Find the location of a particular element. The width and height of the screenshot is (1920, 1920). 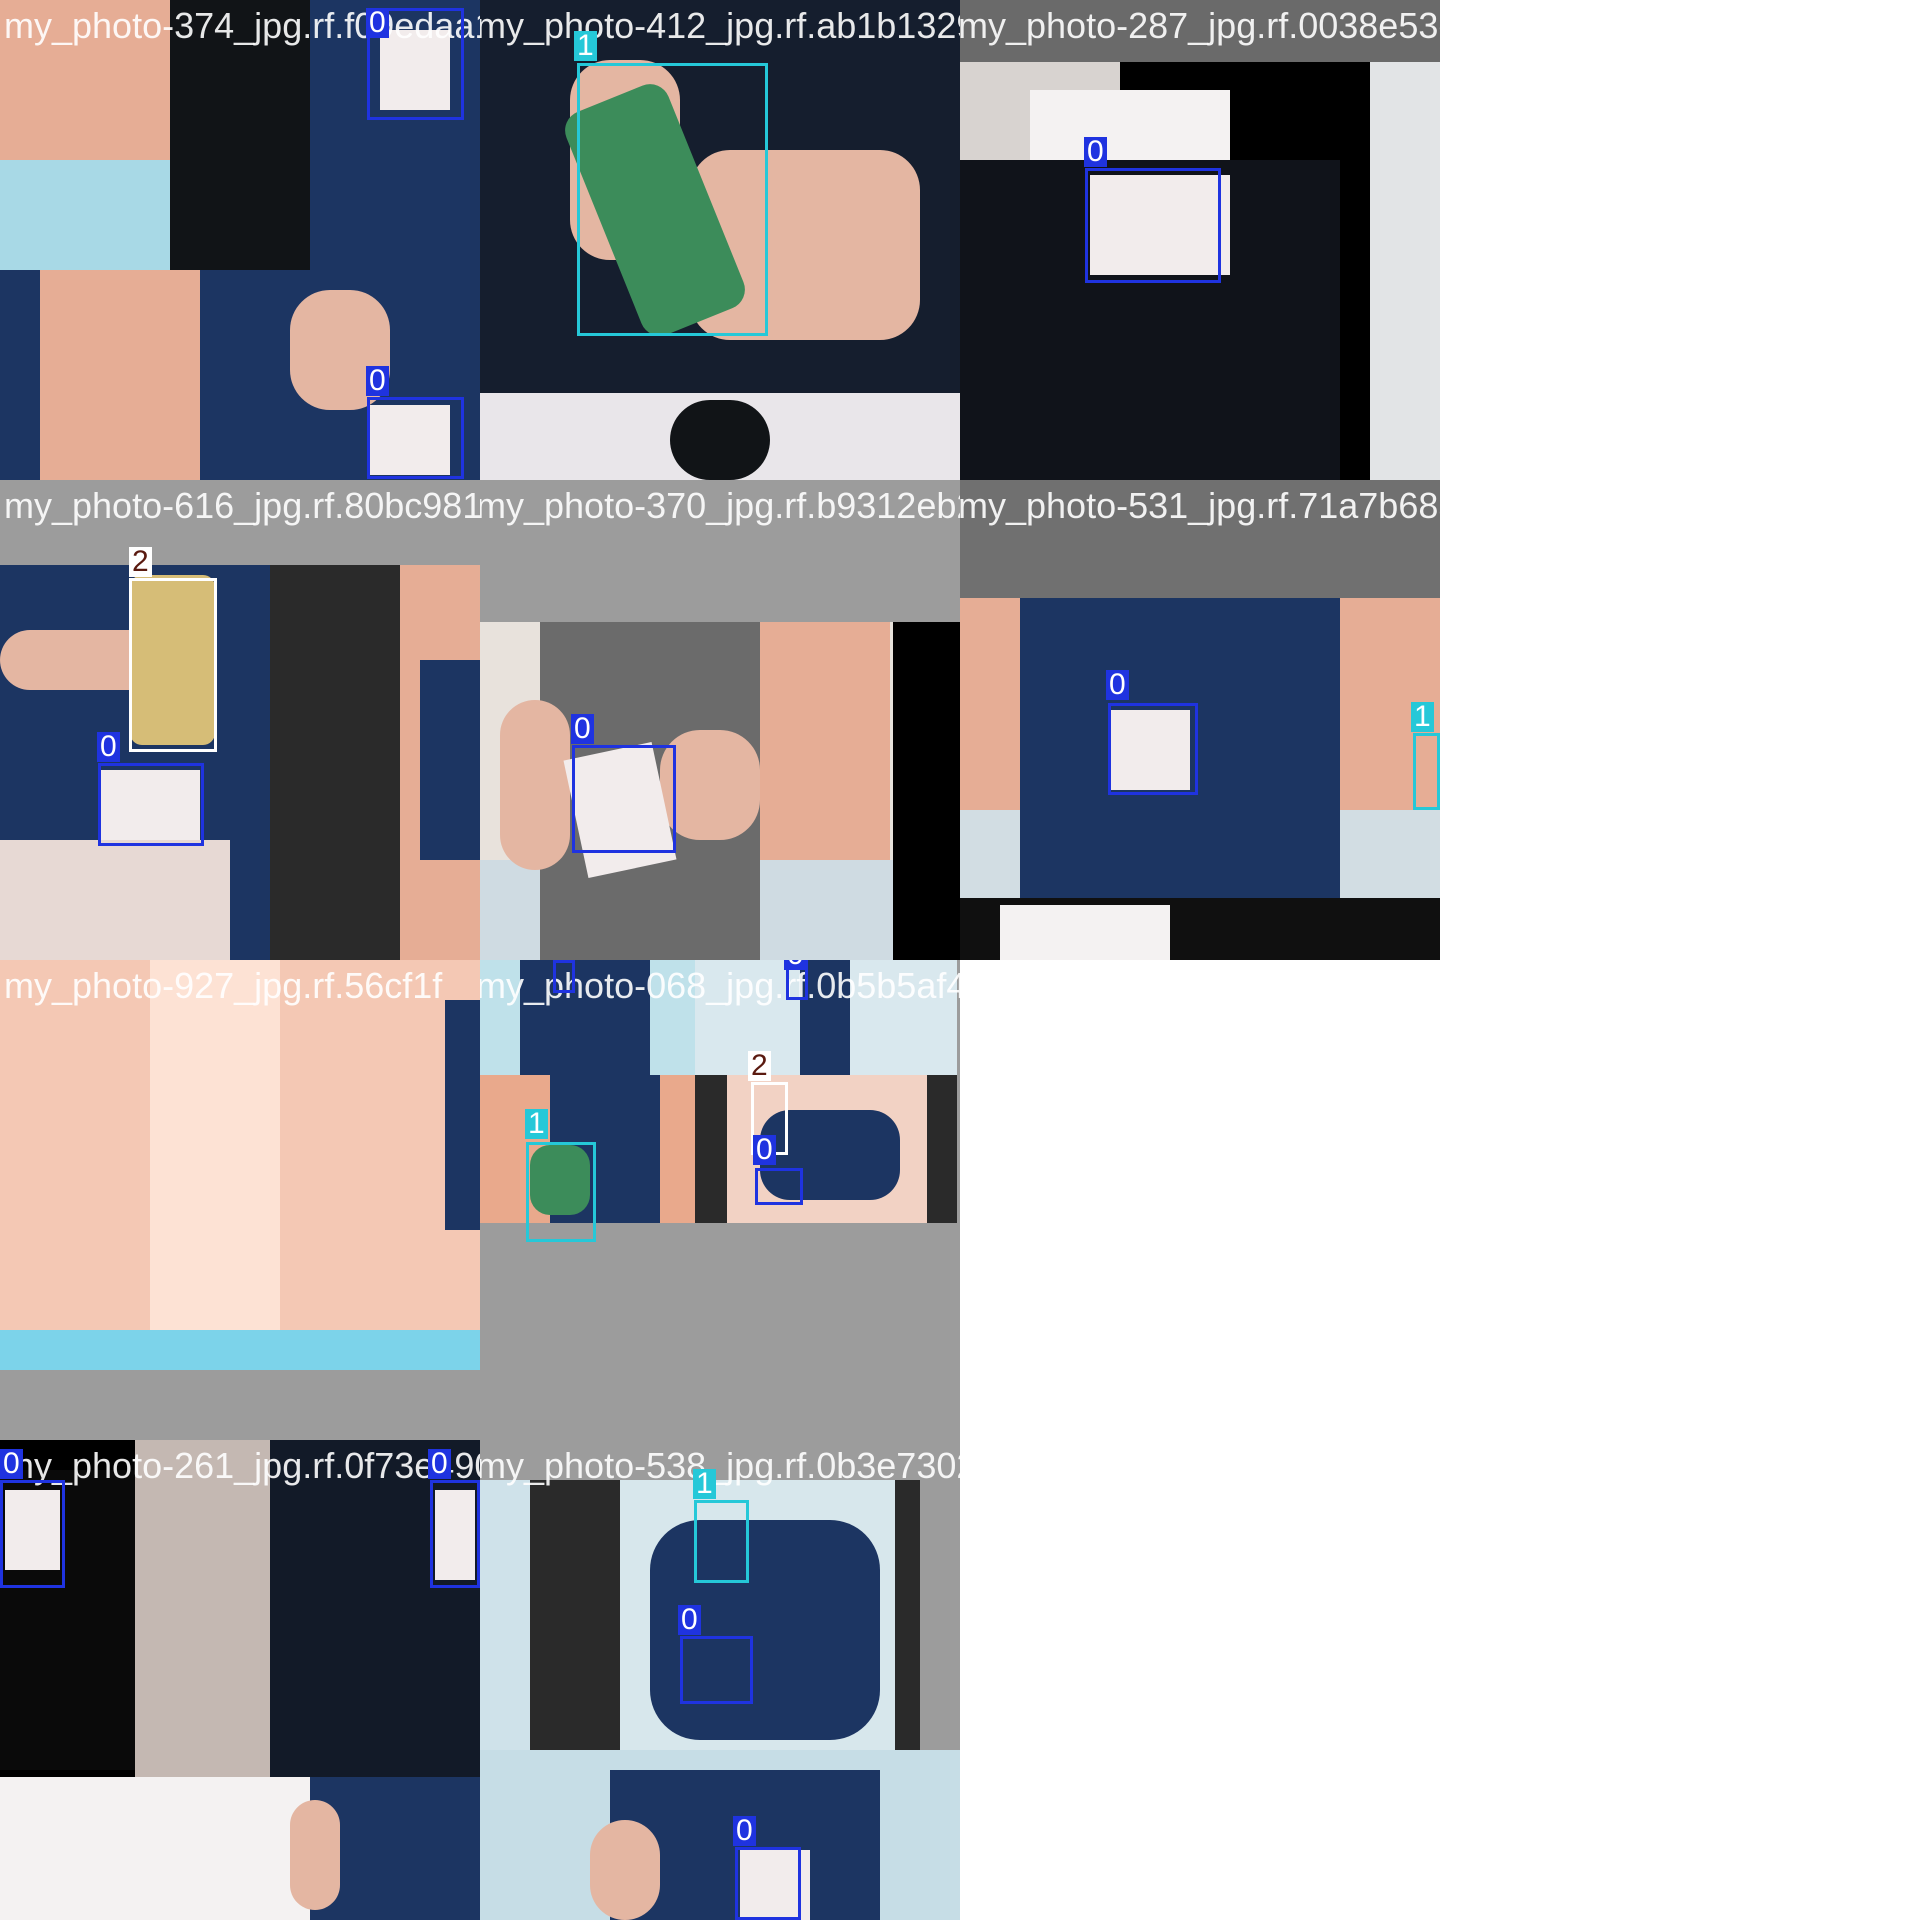

image-filename: my_photo-068_jpg.rf.0b5b5af4b270ab392a0 is located at coordinates (720, 985).